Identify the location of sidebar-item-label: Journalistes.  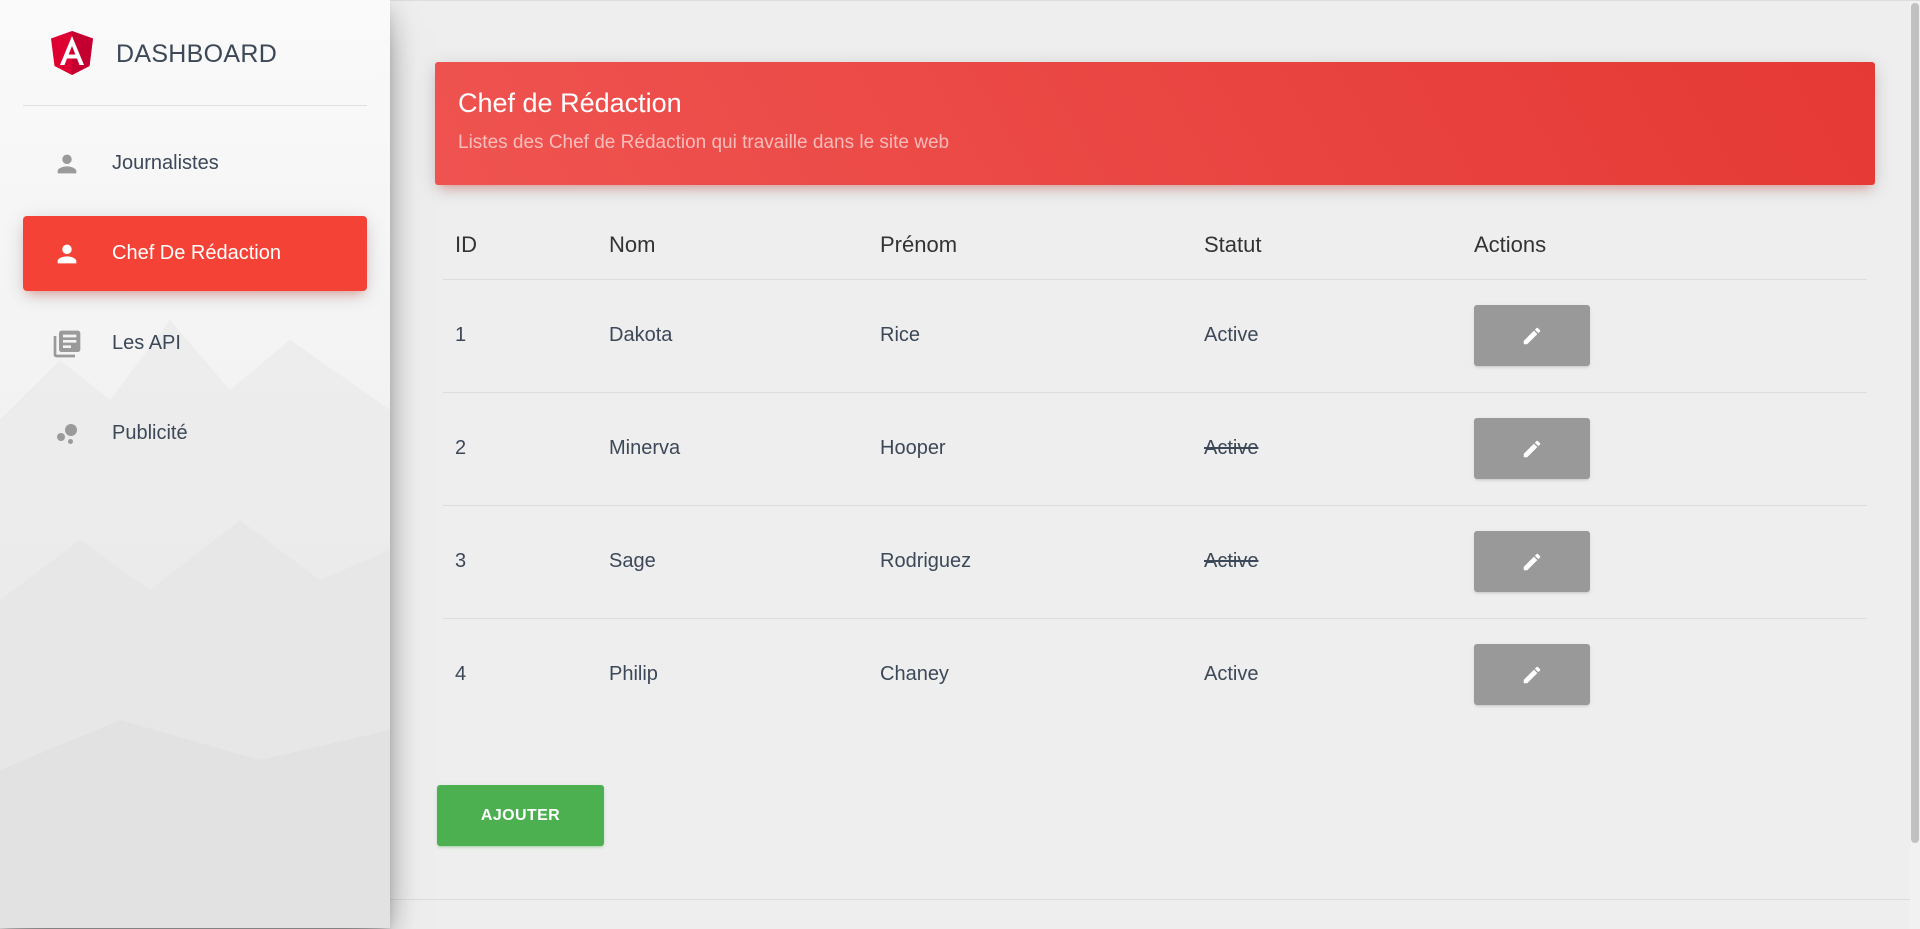
(165, 163).